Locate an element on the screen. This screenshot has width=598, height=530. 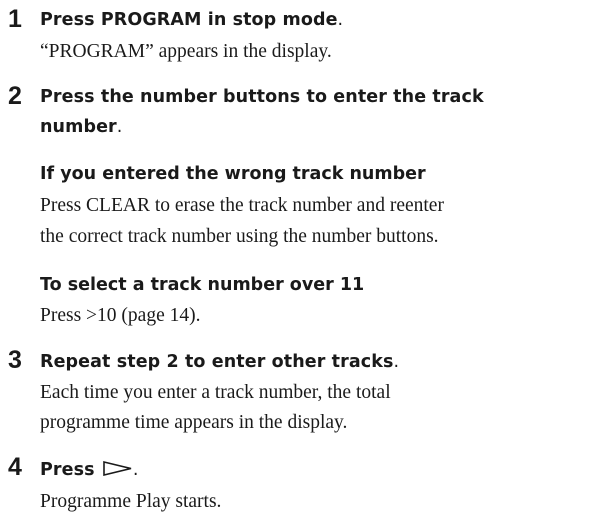
note-title: To select a track number over 11 is located at coordinates (202, 285).